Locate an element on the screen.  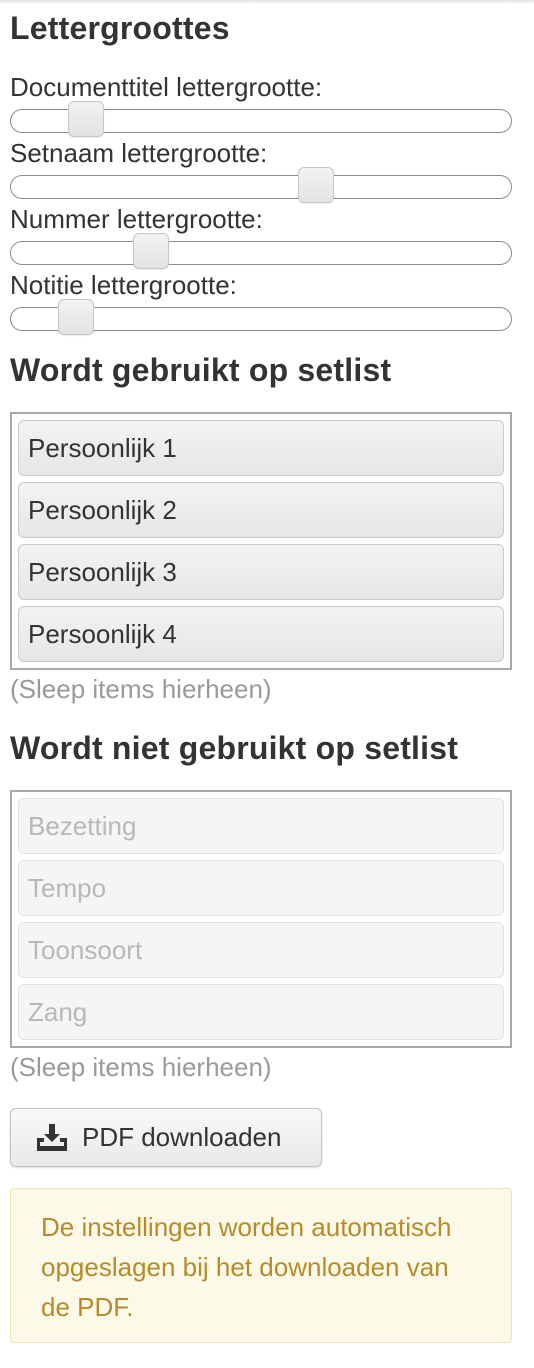
download-pdf-button: PDF downloaden is located at coordinates (166, 1137).